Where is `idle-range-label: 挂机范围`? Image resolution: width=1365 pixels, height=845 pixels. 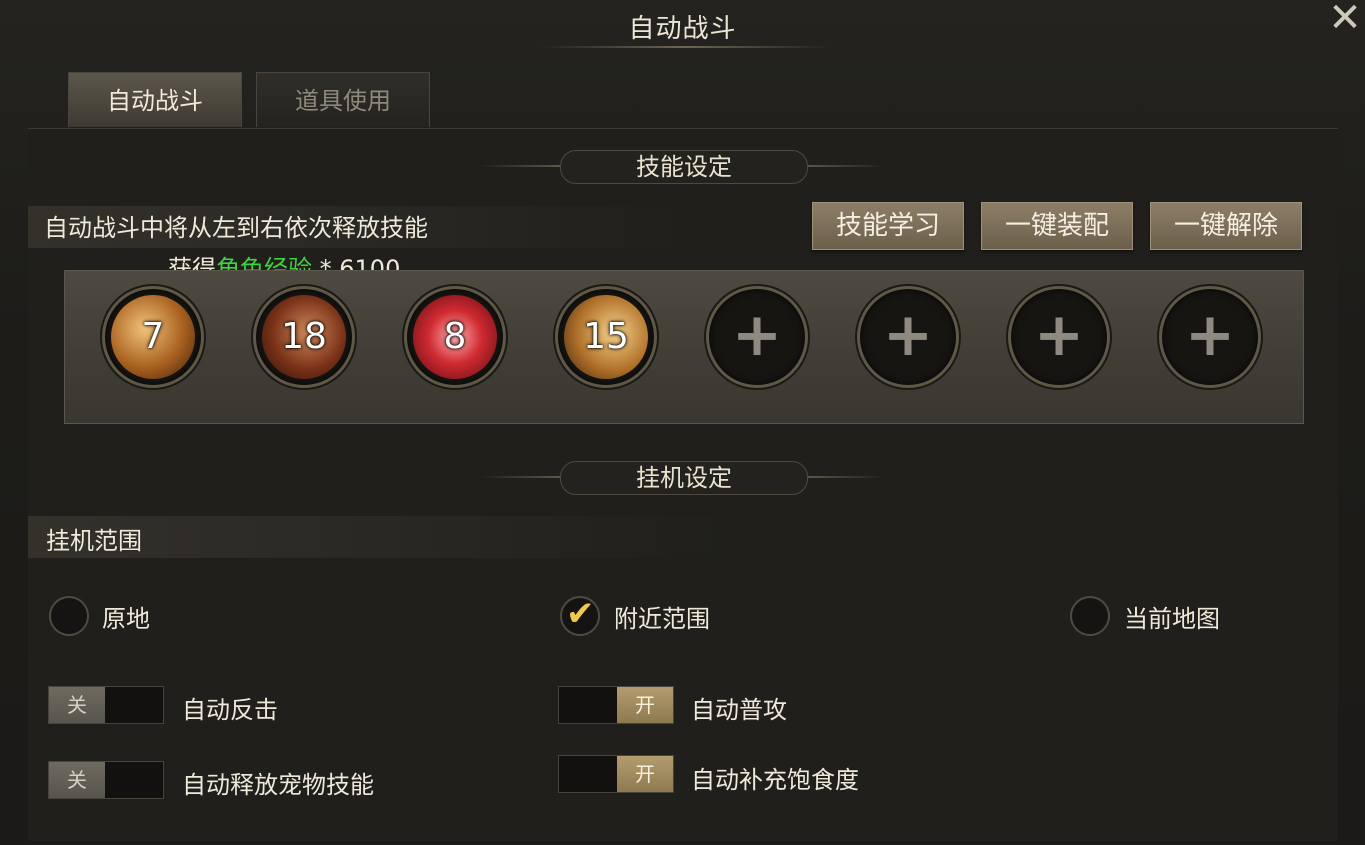
idle-range-label: 挂机范围 is located at coordinates (94, 541).